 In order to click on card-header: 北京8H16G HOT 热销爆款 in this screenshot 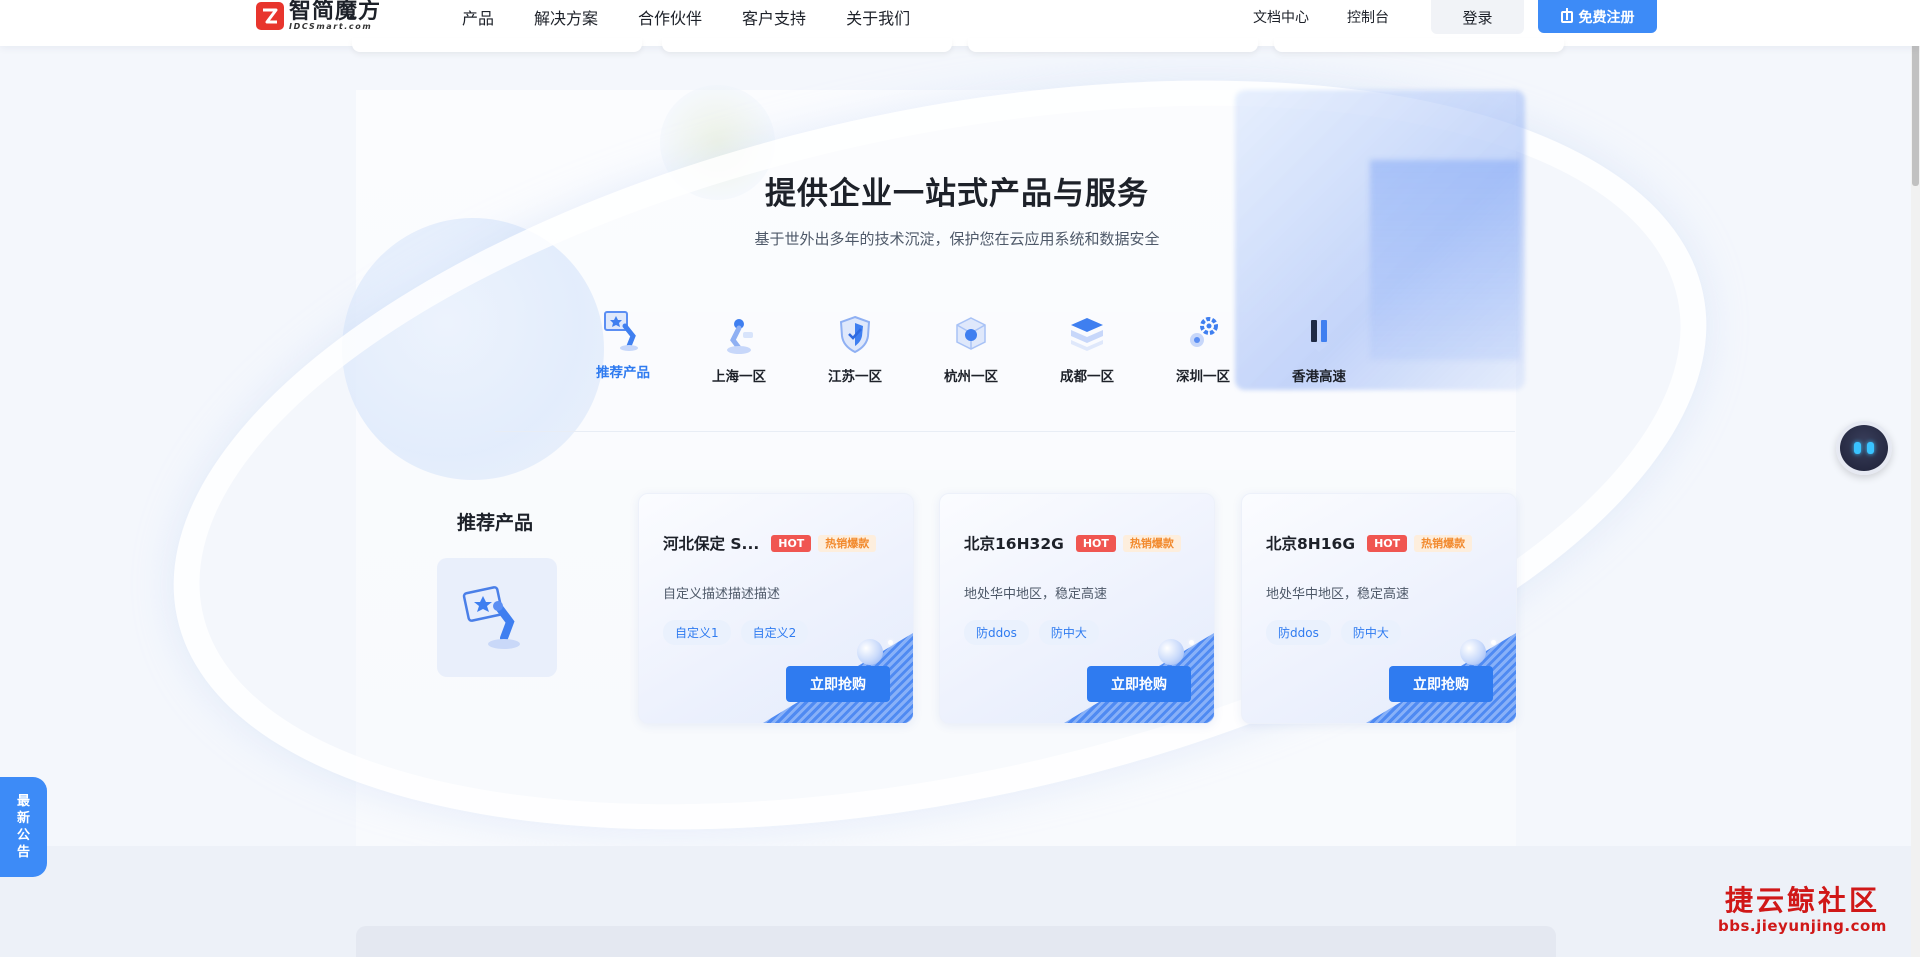, I will do `click(1369, 543)`.